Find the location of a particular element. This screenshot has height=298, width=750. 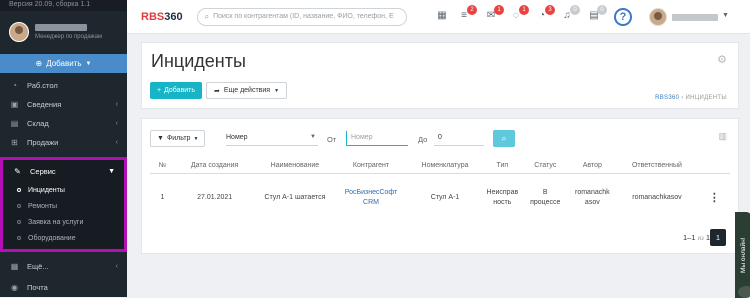

sidebar-item-label: Сведения is located at coordinates (44, 104).